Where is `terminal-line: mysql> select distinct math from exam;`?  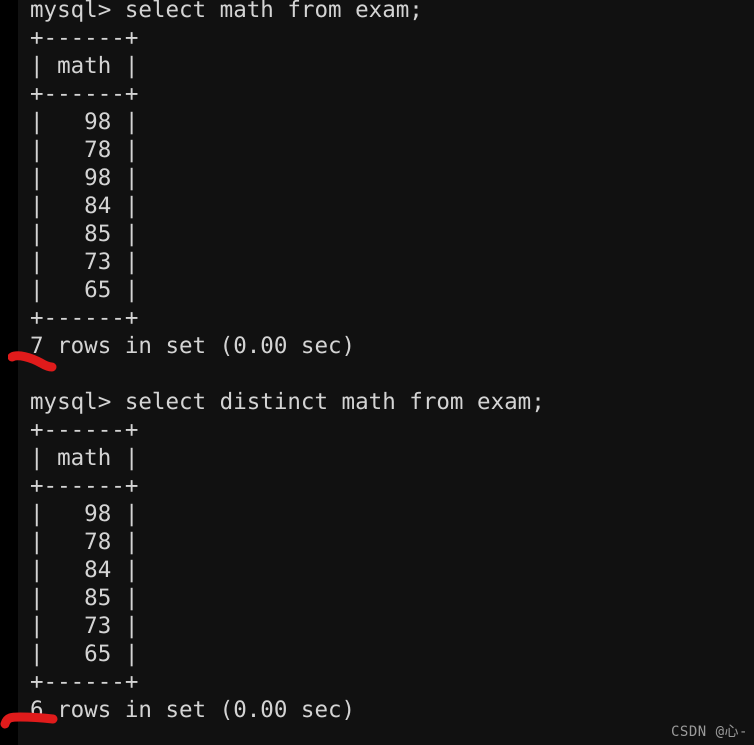 terminal-line: mysql> select distinct math from exam; is located at coordinates (287, 402).